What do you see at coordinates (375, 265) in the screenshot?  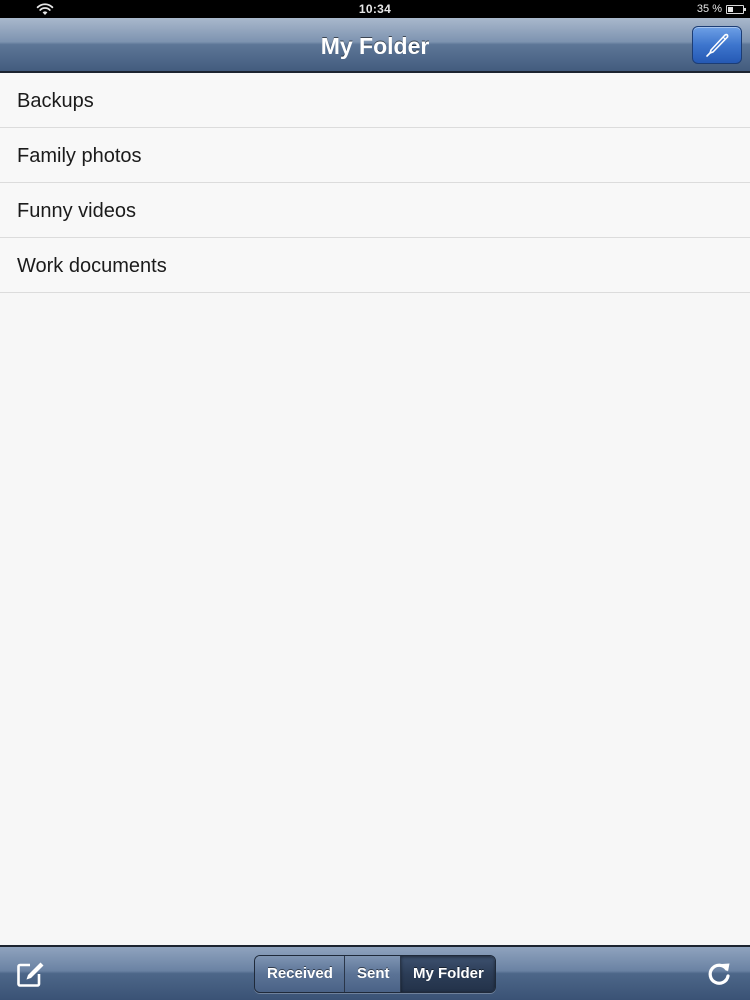 I see `list-item: Work documents` at bounding box center [375, 265].